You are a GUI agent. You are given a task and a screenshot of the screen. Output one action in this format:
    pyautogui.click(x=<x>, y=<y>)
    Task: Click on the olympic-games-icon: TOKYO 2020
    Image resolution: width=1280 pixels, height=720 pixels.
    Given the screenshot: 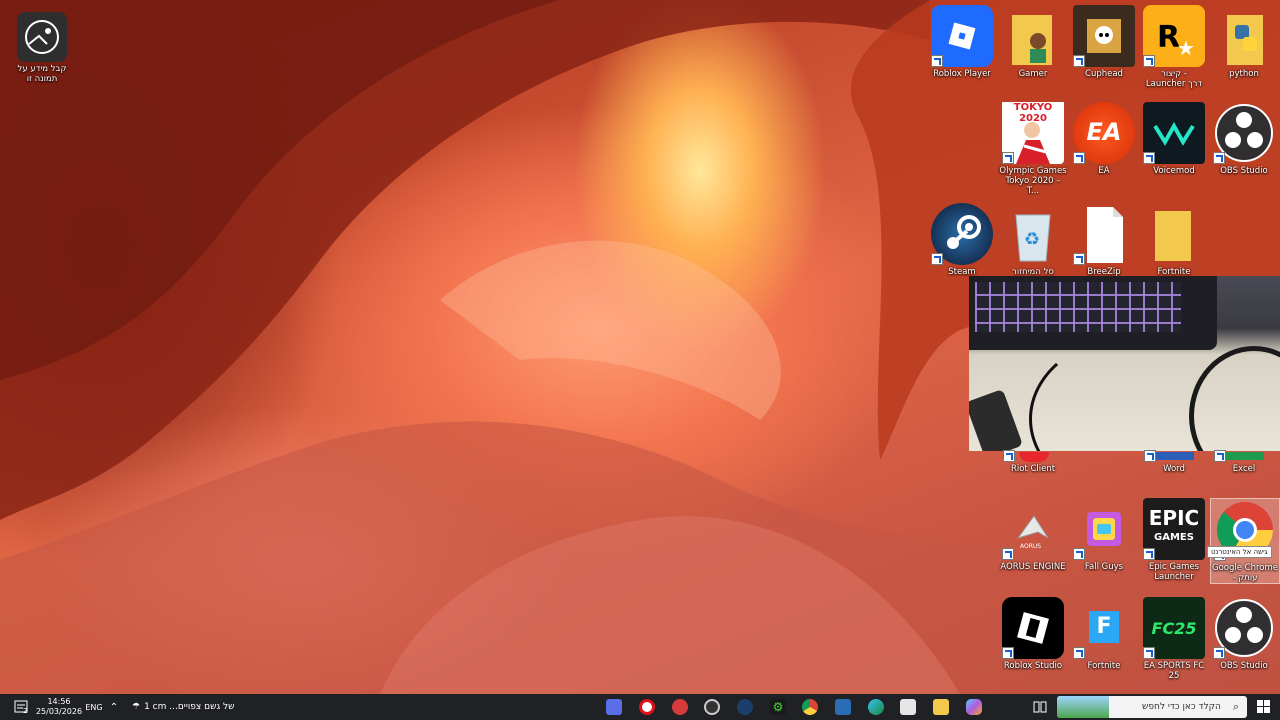 What is the action you would take?
    pyautogui.click(x=1033, y=133)
    